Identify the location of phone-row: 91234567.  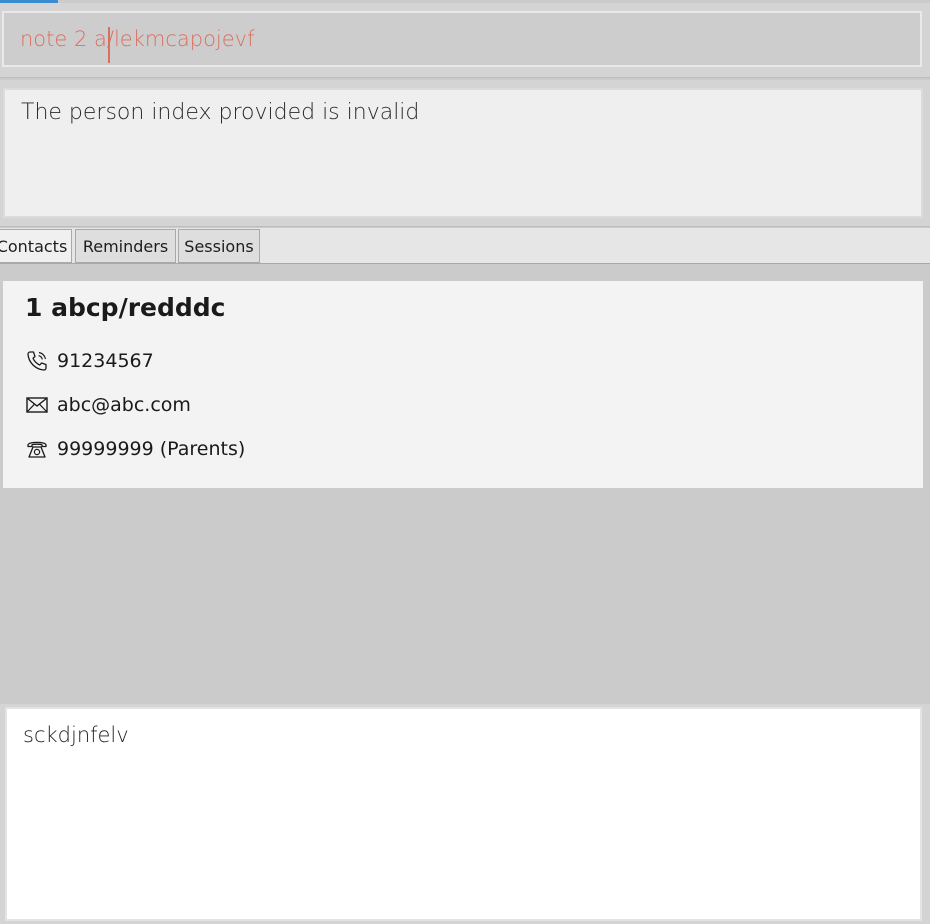
(89, 361).